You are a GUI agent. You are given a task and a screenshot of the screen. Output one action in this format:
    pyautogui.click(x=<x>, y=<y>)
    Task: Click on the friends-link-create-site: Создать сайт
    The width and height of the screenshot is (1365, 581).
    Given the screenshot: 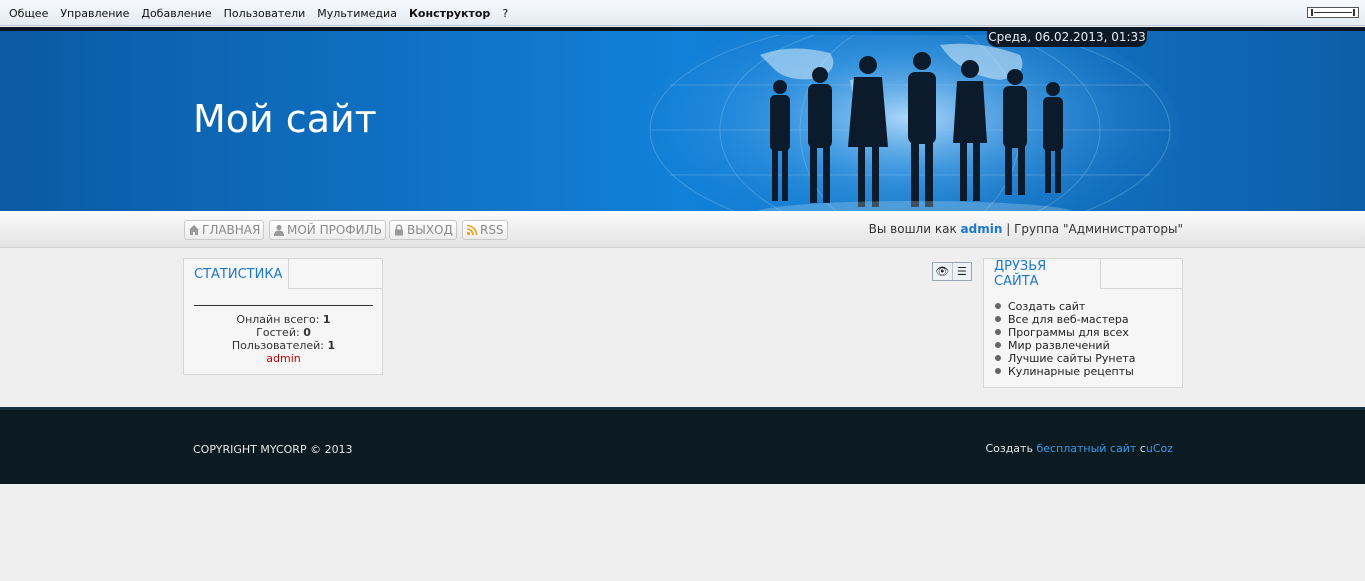 What is the action you would take?
    pyautogui.click(x=1065, y=306)
    